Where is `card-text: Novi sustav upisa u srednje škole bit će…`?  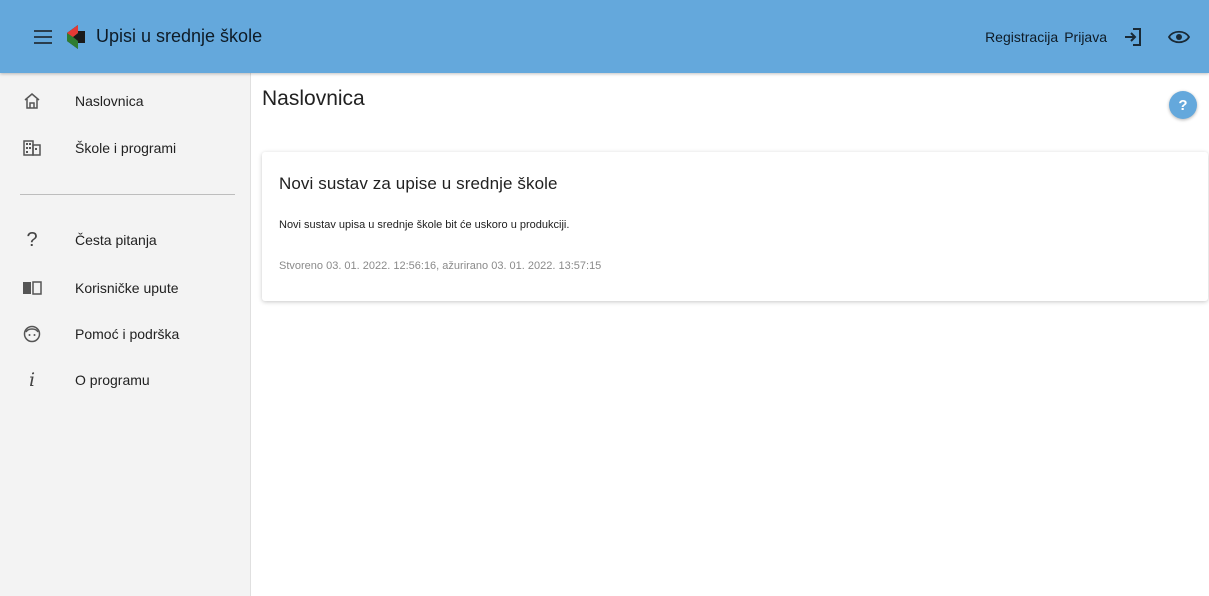
card-text: Novi sustav upisa u srednje škole bit će… is located at coordinates (424, 225).